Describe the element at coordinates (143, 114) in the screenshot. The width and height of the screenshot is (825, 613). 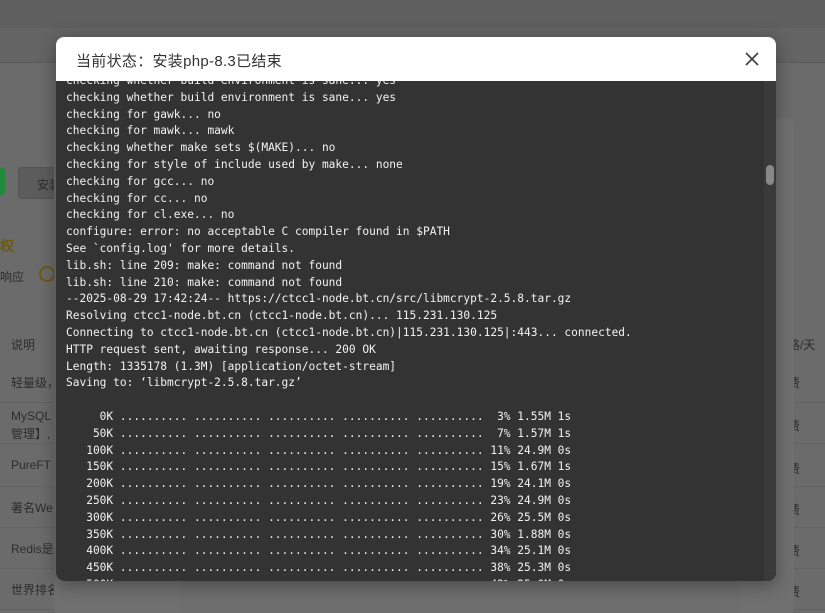
I see `log-line: checking for gawk... no` at that location.